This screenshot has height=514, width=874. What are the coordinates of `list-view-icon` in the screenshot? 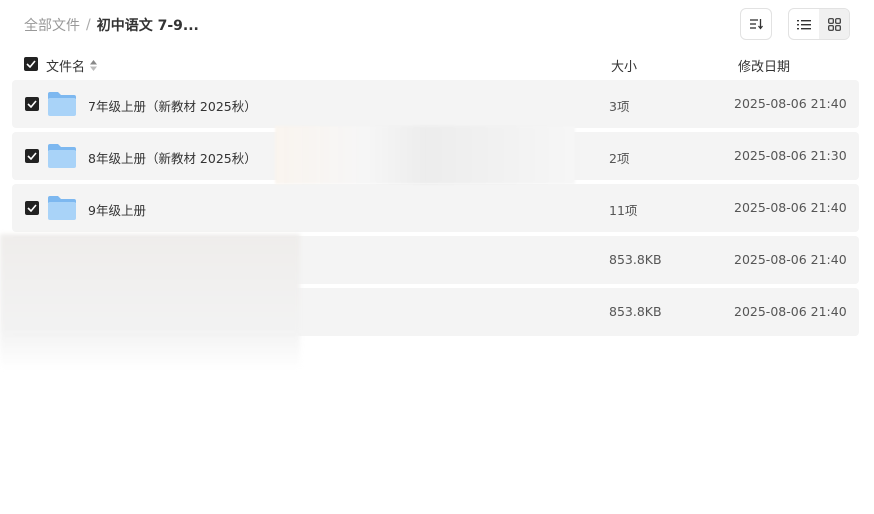 It's located at (804, 24).